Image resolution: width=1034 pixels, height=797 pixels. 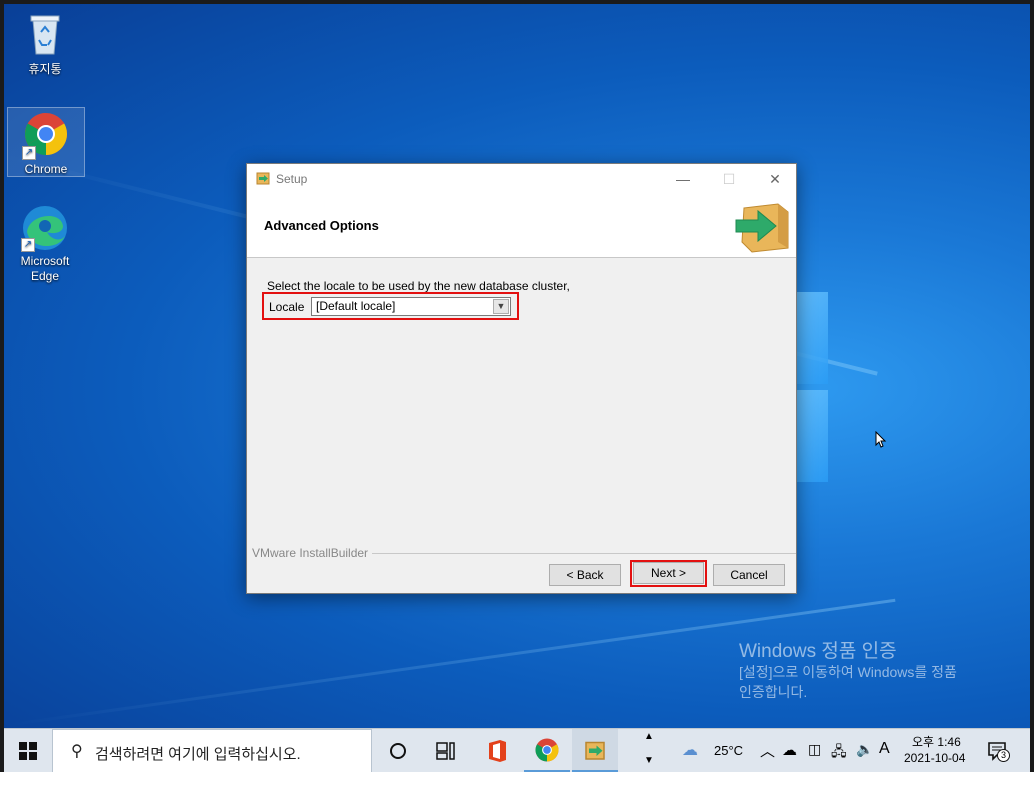 I want to click on installer-brand: VMware InstallBuilder, so click(x=312, y=553).